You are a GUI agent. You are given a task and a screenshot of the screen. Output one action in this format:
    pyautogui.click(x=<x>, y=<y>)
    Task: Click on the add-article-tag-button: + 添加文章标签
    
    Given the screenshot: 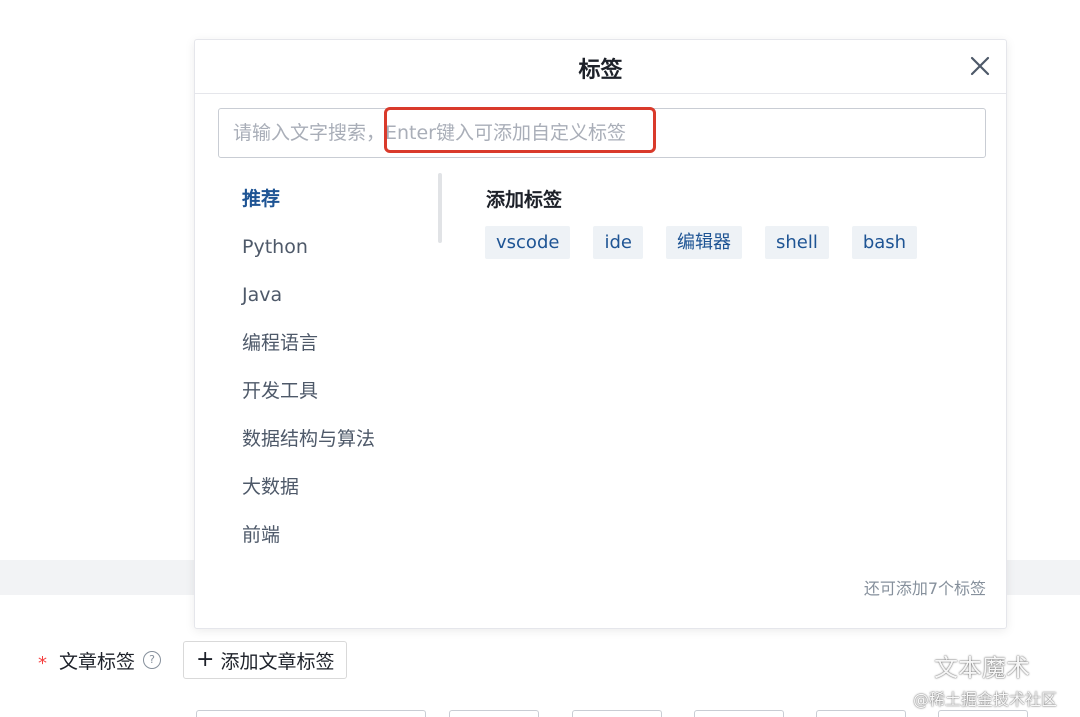 What is the action you would take?
    pyautogui.click(x=265, y=660)
    